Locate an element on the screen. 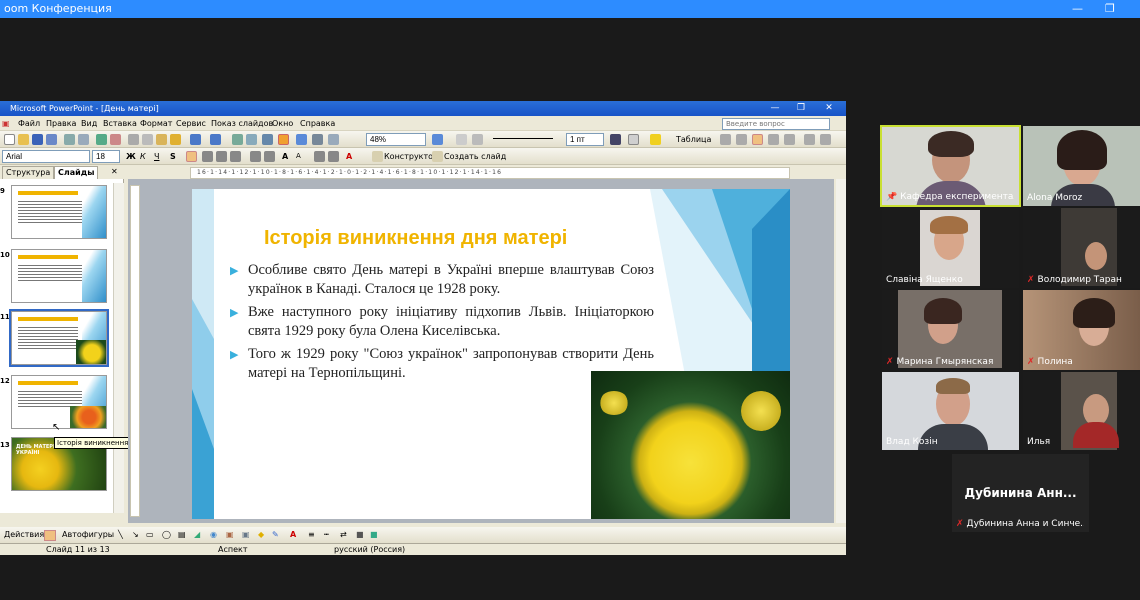 This screenshot has width=1140, height=600. draw-actions-menu: Действия is located at coordinates (24, 535).